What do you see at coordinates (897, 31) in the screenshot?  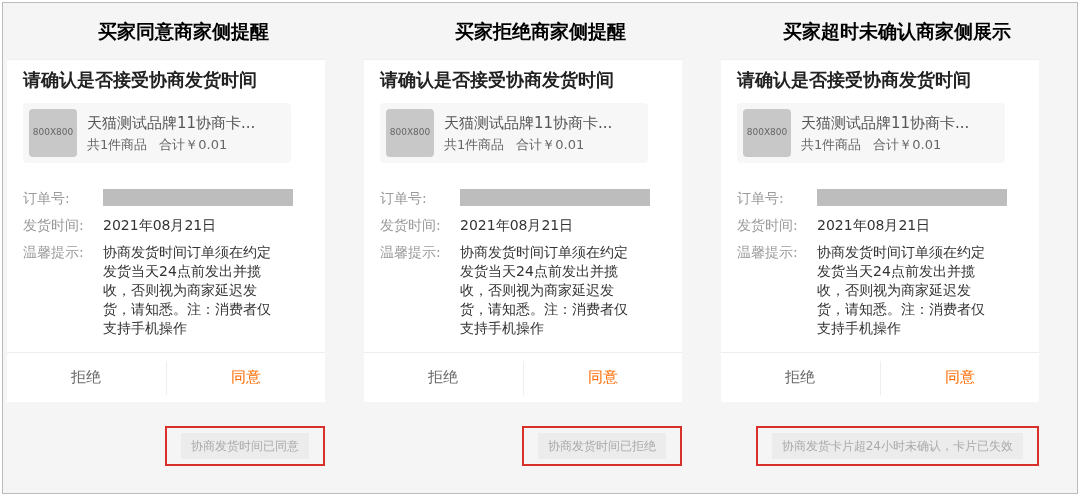 I see `panel-heading: 买家超时未确认商家侧展示` at bounding box center [897, 31].